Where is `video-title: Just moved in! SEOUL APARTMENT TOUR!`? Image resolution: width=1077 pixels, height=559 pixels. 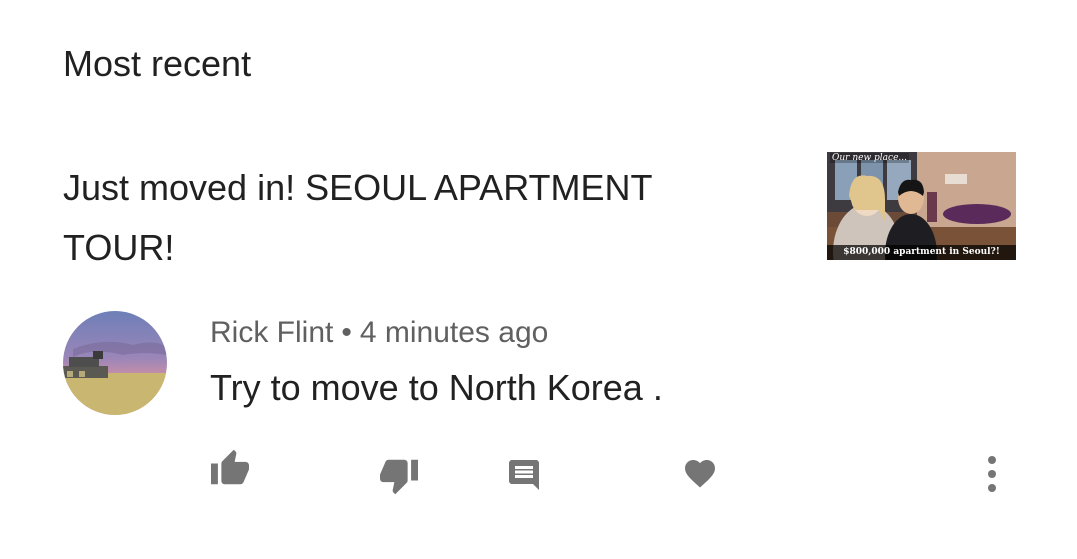
video-title: Just moved in! SEOUL APARTMENT TOUR! is located at coordinates (413, 218).